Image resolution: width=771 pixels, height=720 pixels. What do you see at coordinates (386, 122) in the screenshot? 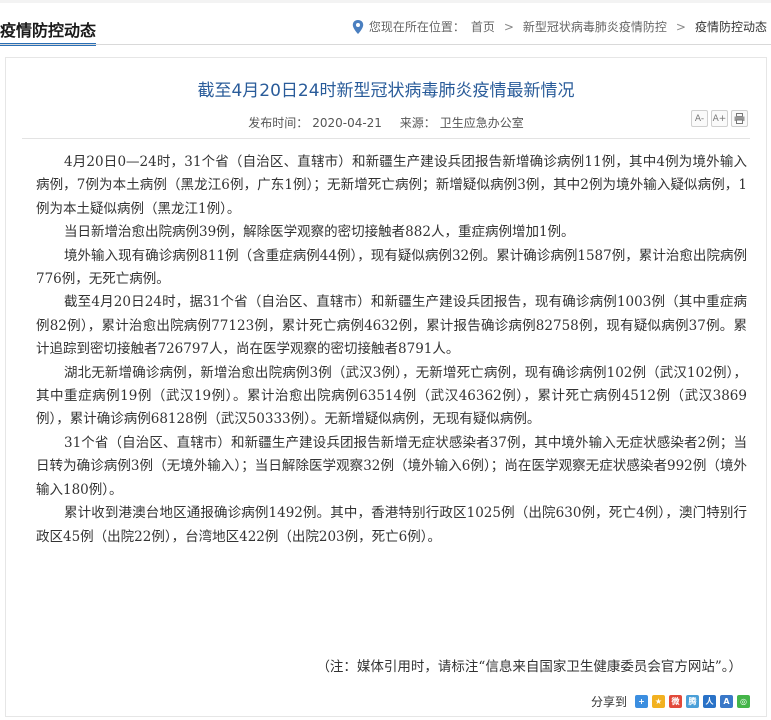
I see `article-meta: 发布时间： 2020-04-21 来源： 卫生应急办公室` at bounding box center [386, 122].